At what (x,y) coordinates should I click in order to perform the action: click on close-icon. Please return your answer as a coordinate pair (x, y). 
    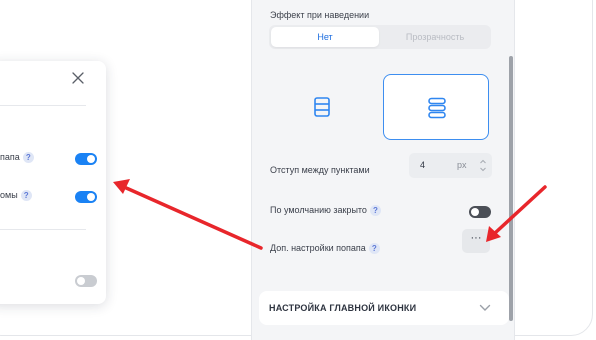
    Looking at the image, I should click on (78, 78).